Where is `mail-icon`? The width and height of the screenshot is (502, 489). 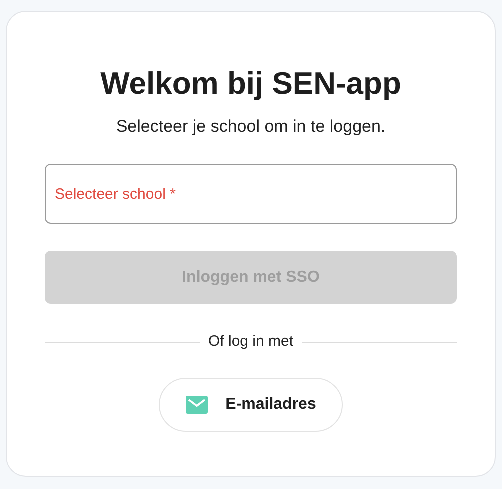 mail-icon is located at coordinates (197, 405).